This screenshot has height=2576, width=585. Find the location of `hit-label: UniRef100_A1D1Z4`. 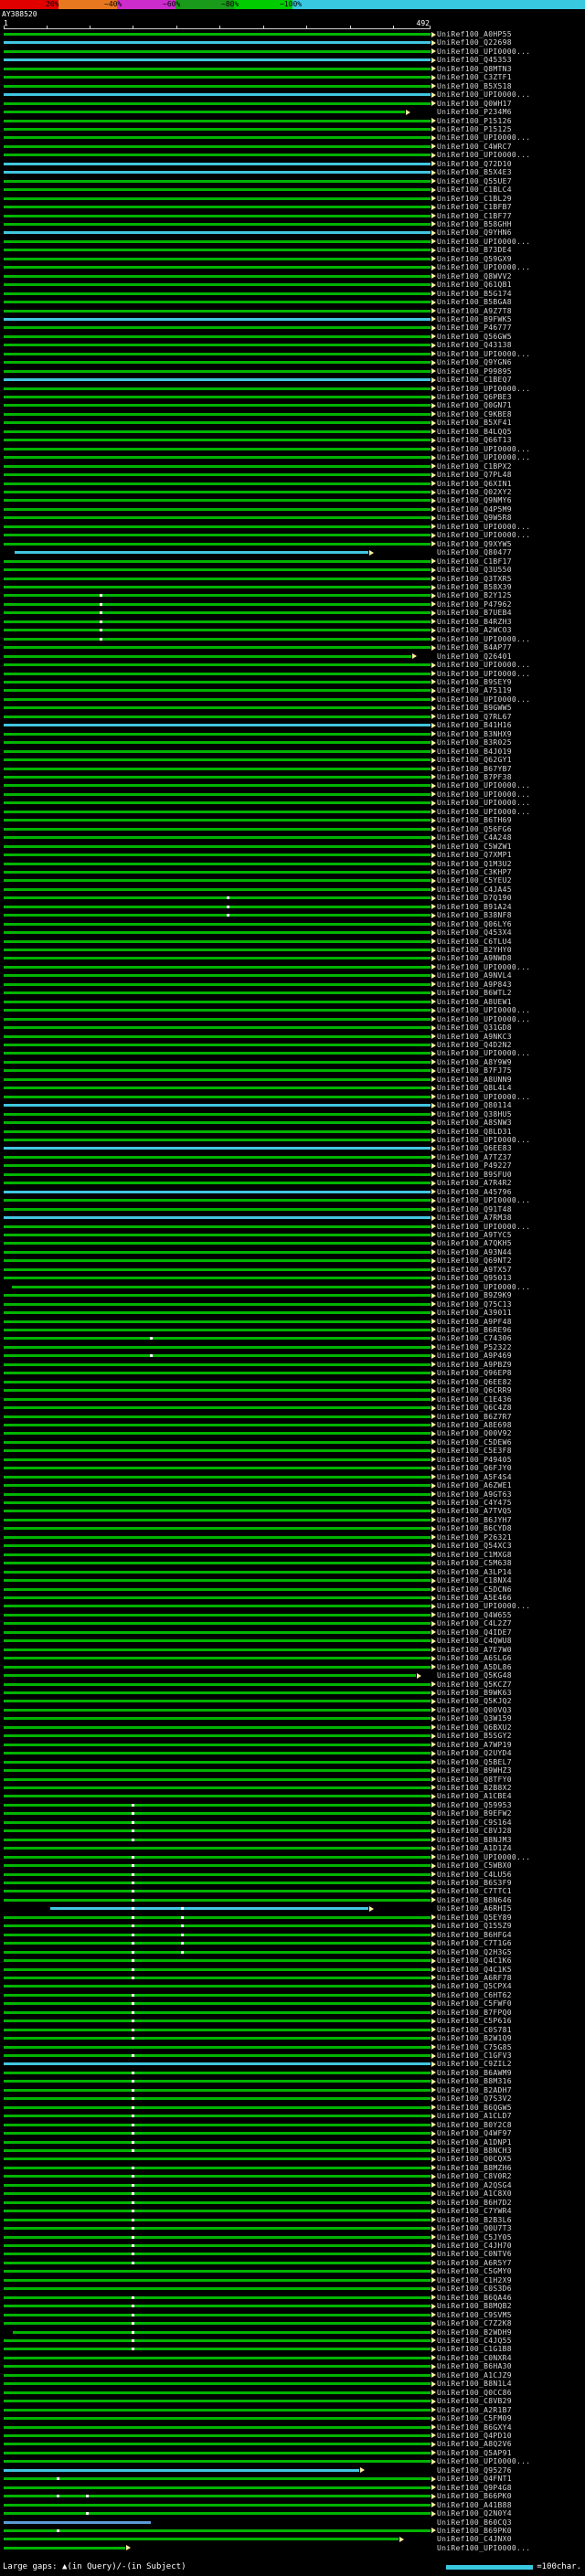

hit-label: UniRef100_A1D1Z4 is located at coordinates (475, 1848).